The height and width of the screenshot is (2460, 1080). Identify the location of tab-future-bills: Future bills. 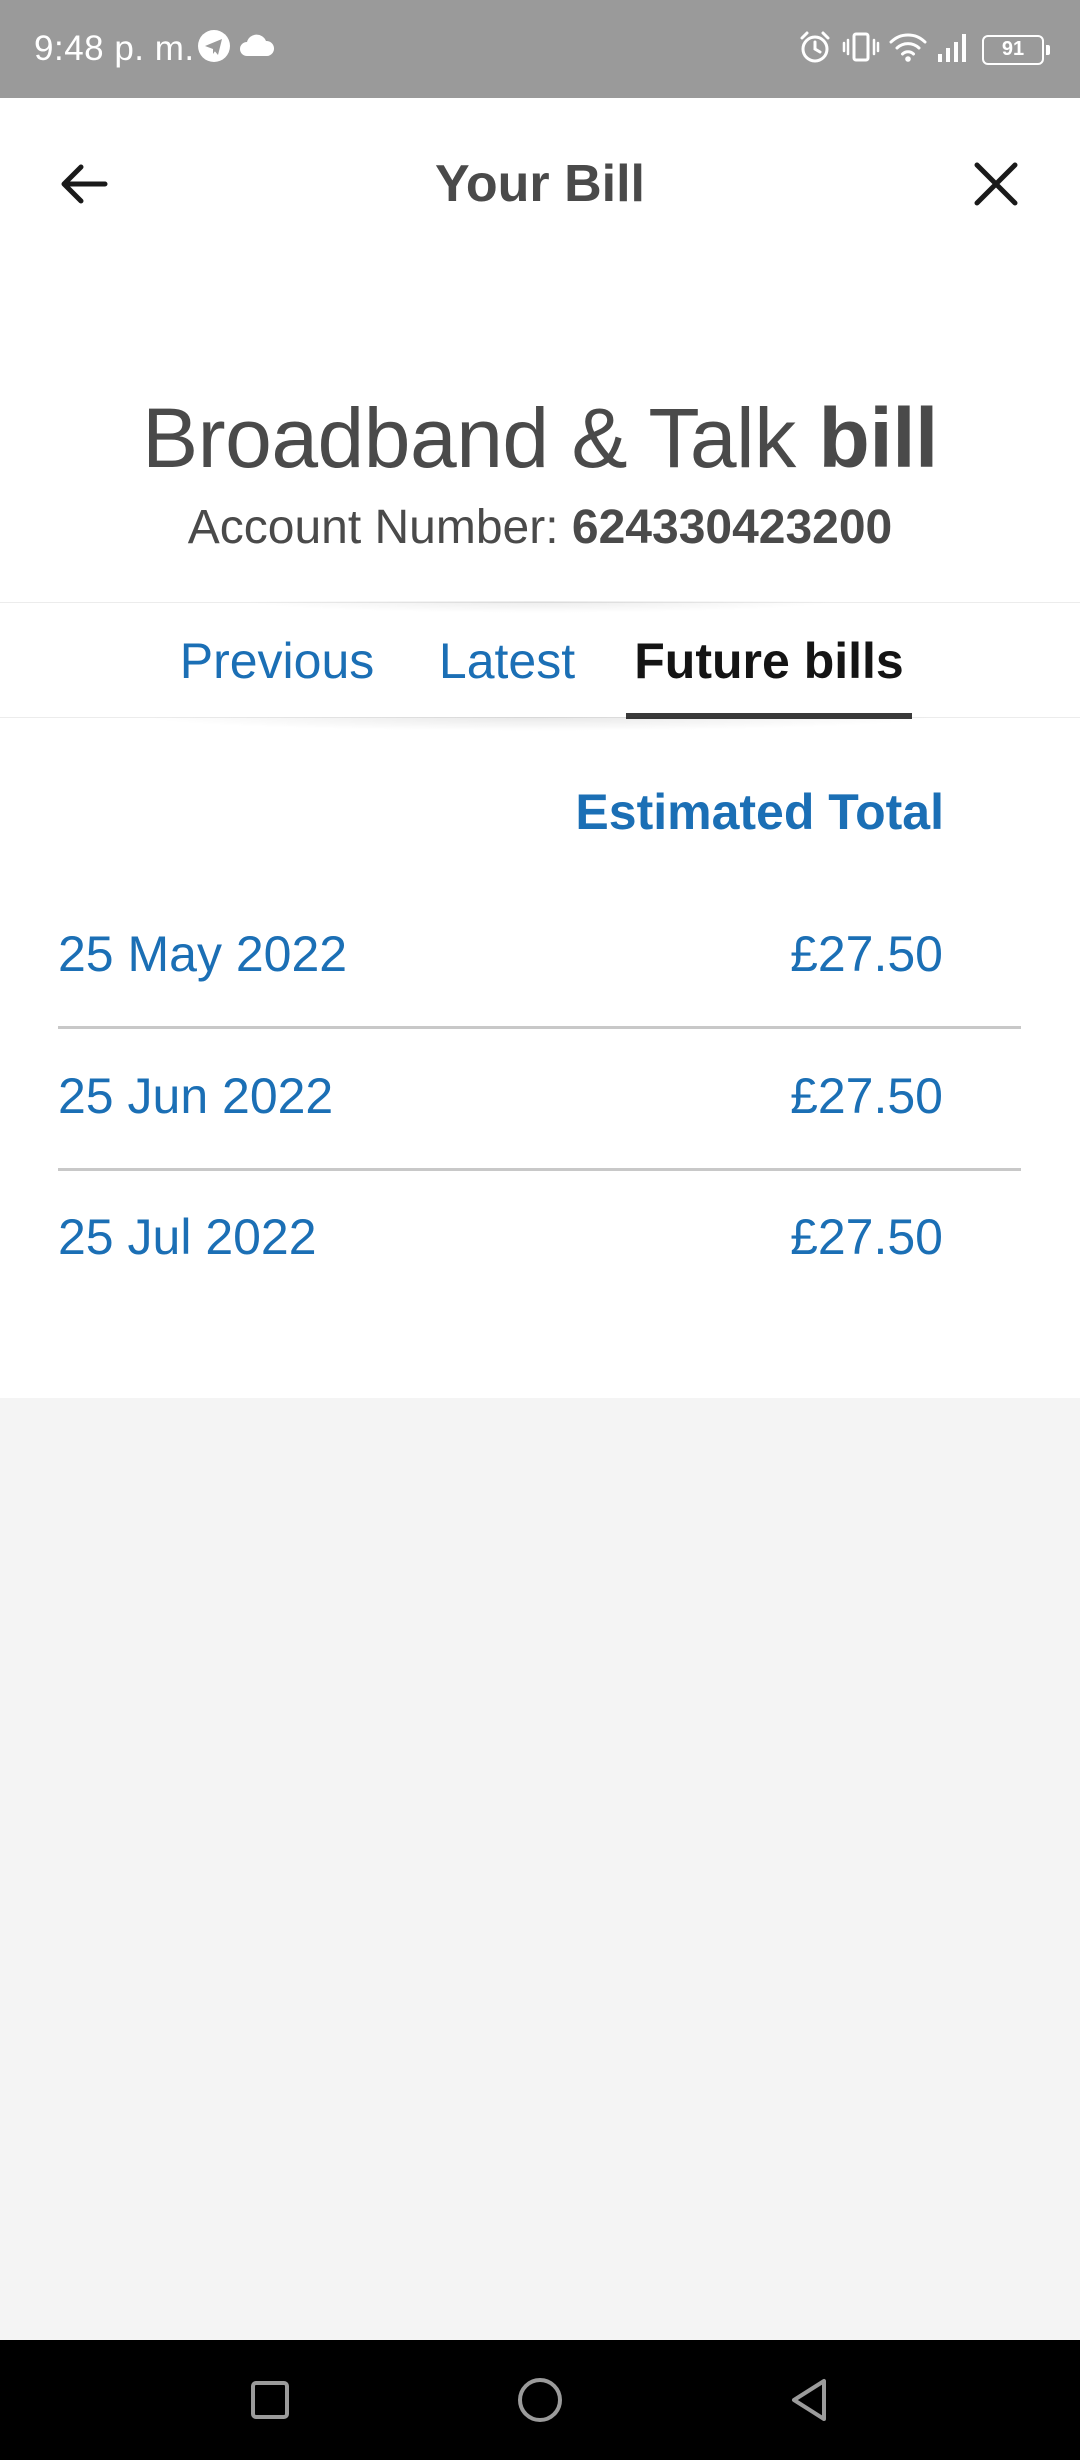
(769, 661).